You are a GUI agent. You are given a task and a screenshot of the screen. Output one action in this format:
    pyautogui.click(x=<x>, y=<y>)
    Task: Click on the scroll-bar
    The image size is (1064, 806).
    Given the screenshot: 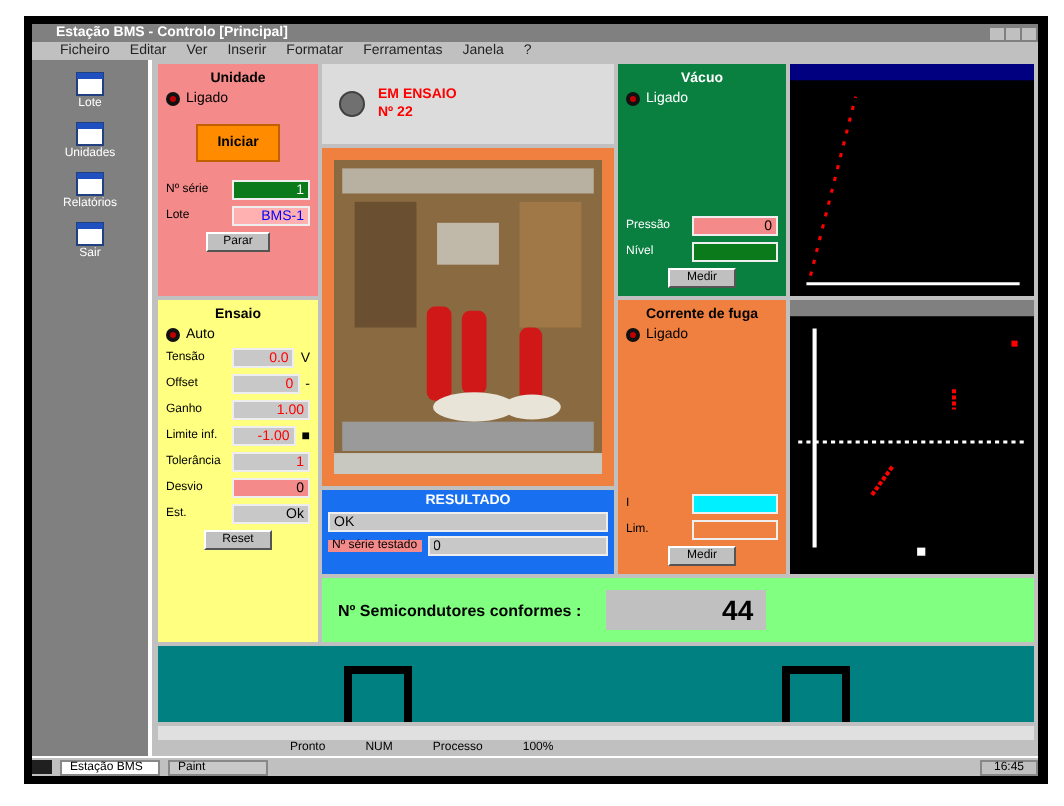 What is the action you would take?
    pyautogui.click(x=596, y=733)
    